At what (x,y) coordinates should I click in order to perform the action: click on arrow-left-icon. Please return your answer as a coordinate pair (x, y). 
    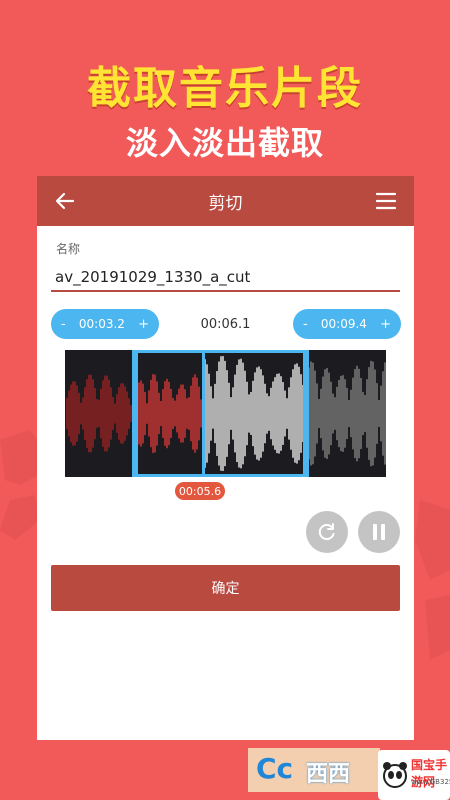
    Looking at the image, I should click on (65, 201).